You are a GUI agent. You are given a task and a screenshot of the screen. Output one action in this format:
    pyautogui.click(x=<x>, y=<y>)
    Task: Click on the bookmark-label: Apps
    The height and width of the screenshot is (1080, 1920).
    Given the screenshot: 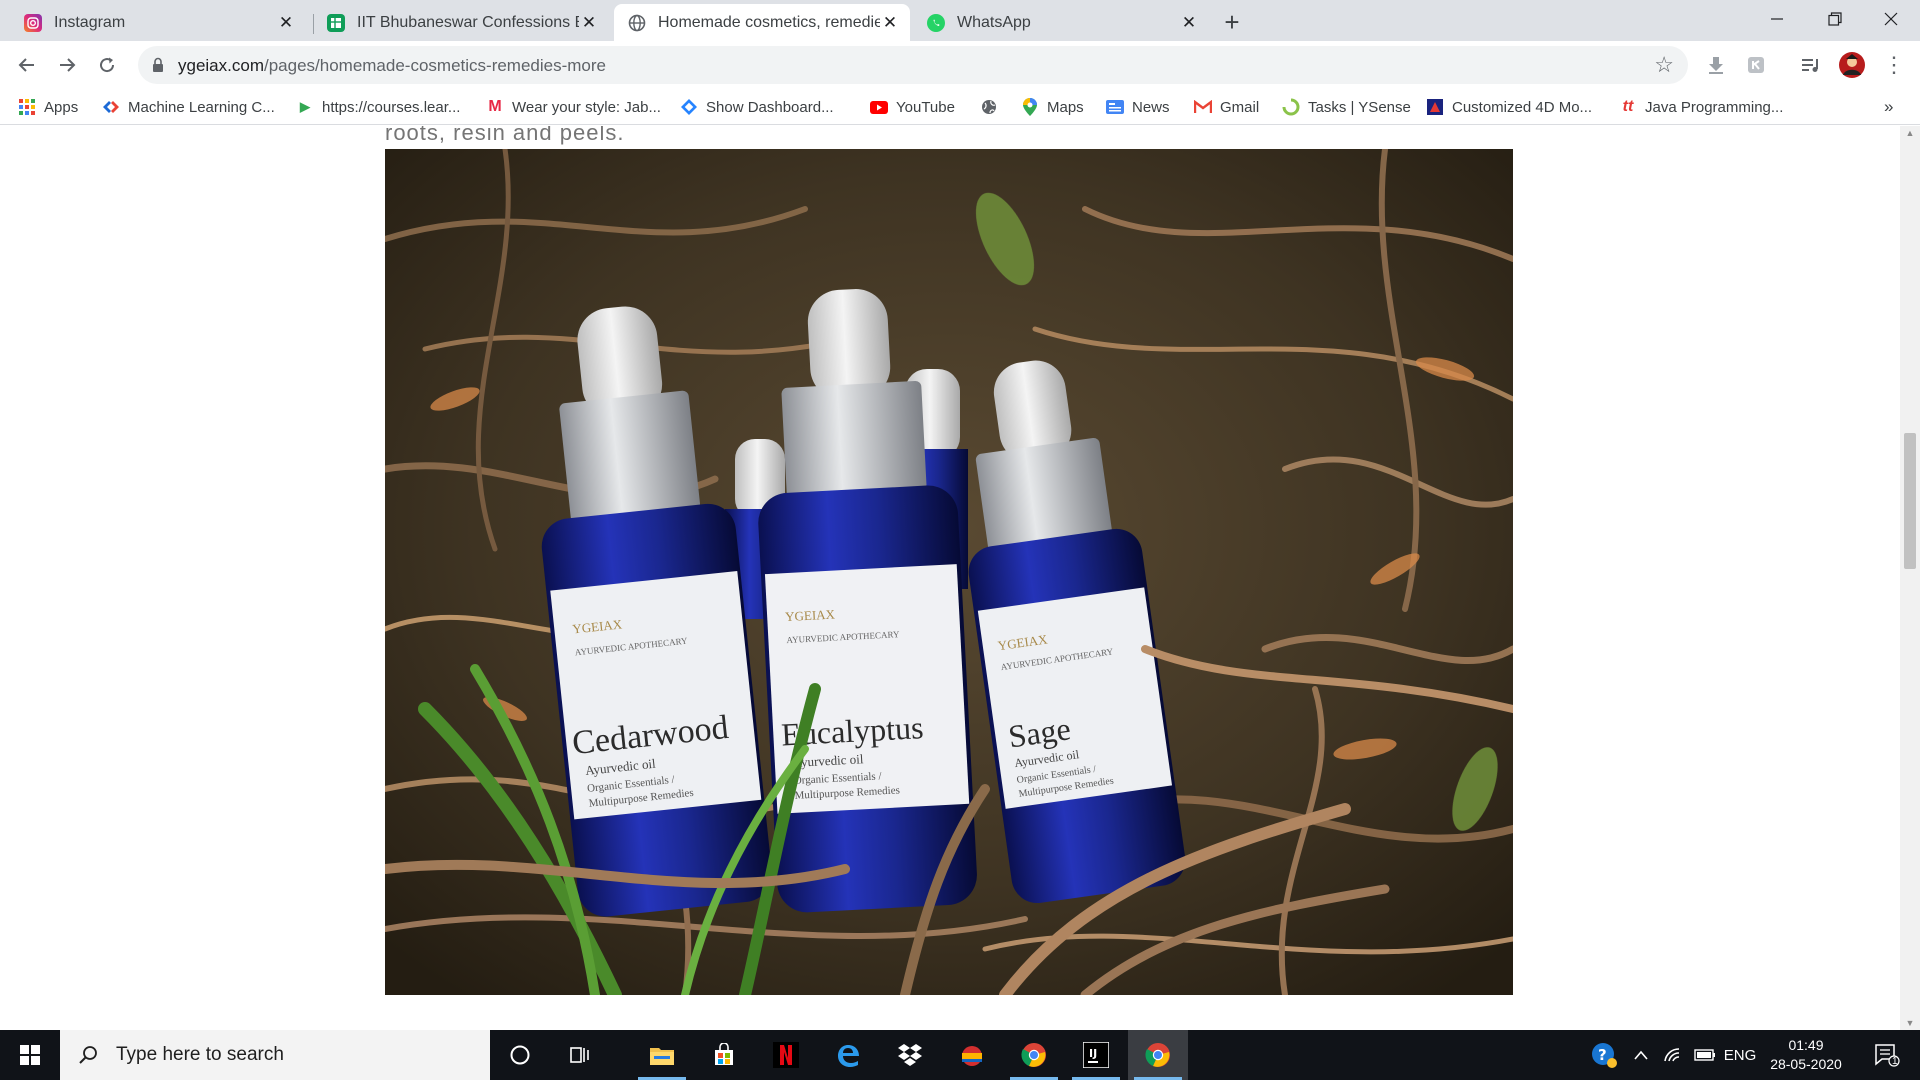 What is the action you would take?
    pyautogui.click(x=61, y=107)
    